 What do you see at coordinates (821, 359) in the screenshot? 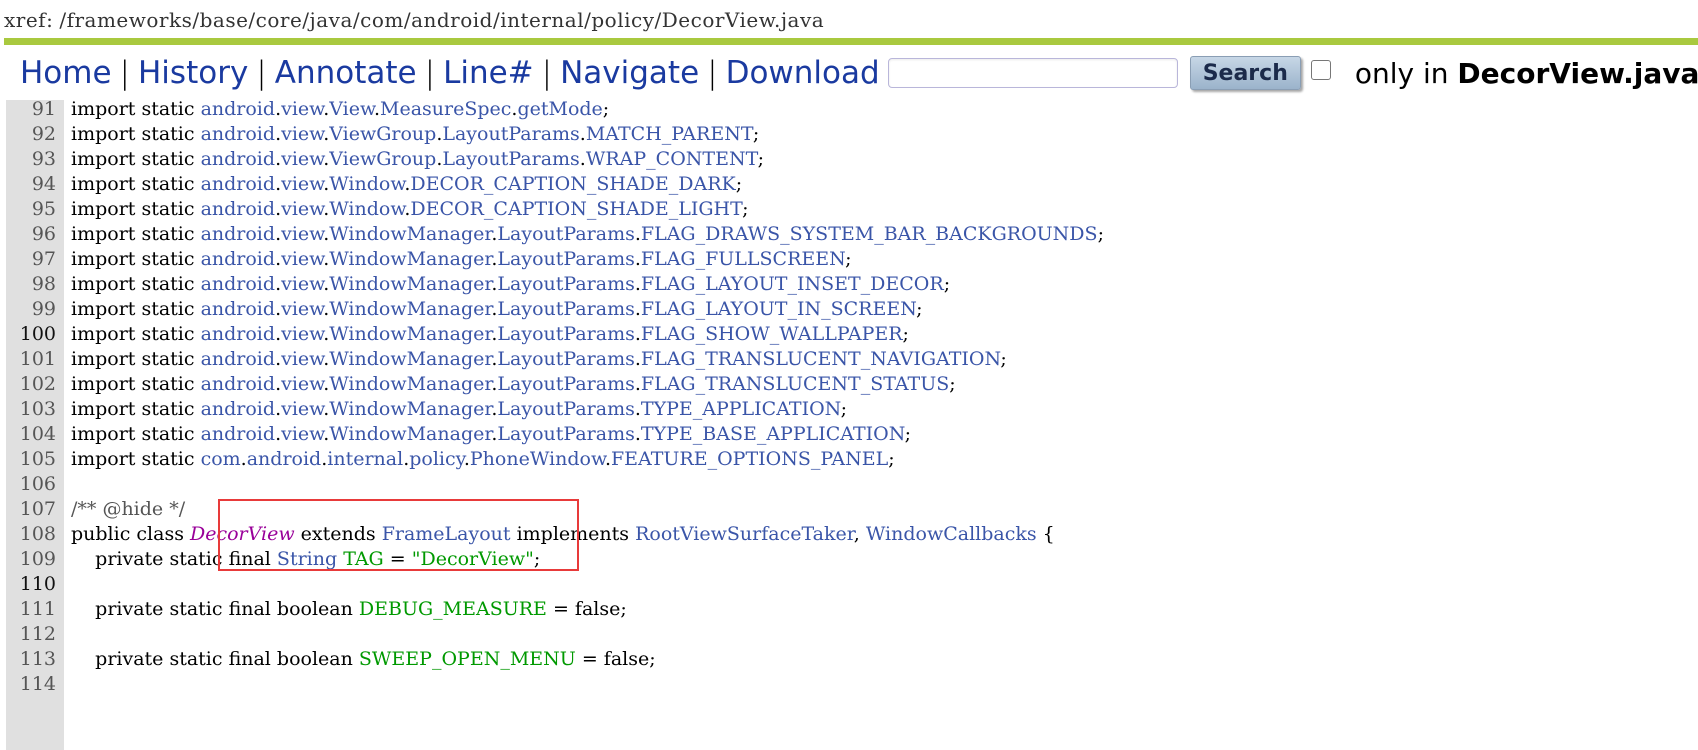
I see `code-token: FLAG_TRANSLUCENT_NAVIGATION` at bounding box center [821, 359].